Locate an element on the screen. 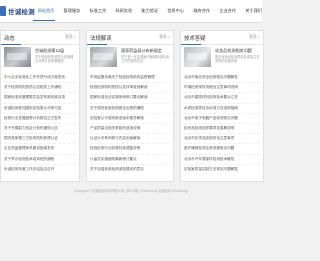 Image resolution: width=320 pixels, height=261 pixels. list-item: 北京市电子电器产品检测常见问题 is located at coordinates (222, 119).